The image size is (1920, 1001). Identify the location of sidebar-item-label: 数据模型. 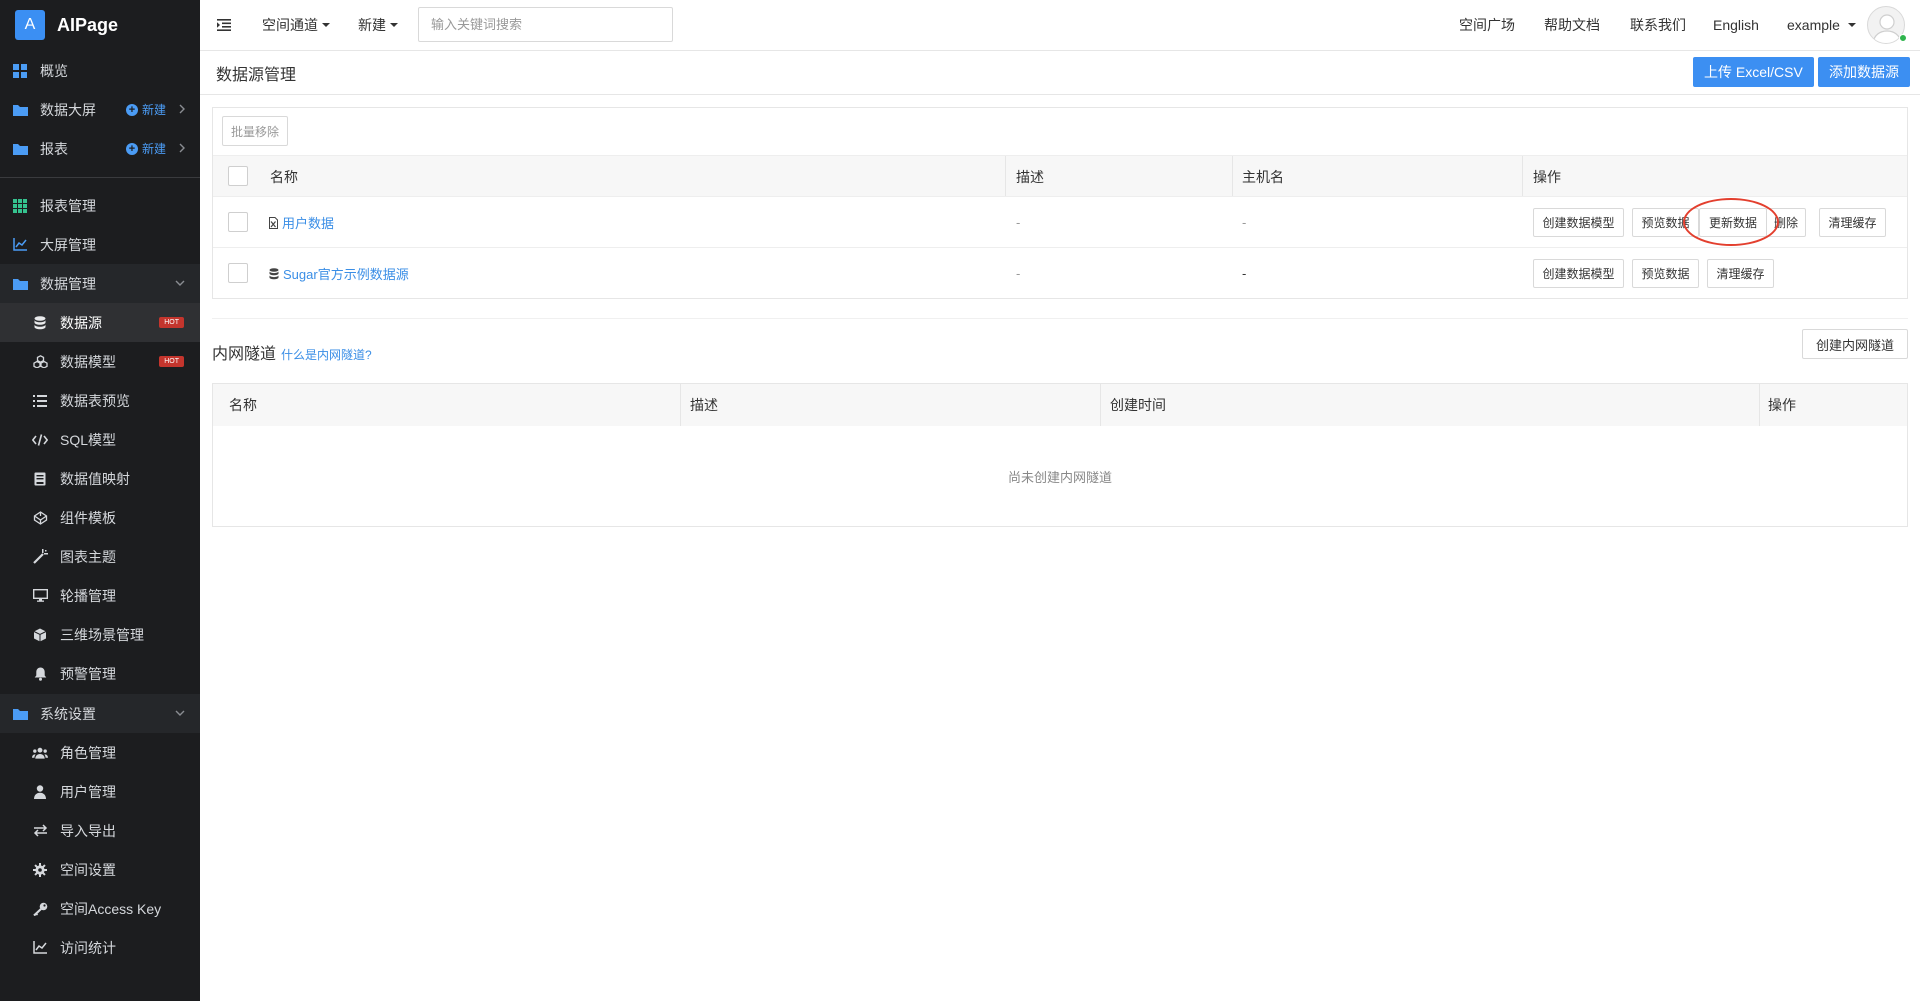
(88, 361).